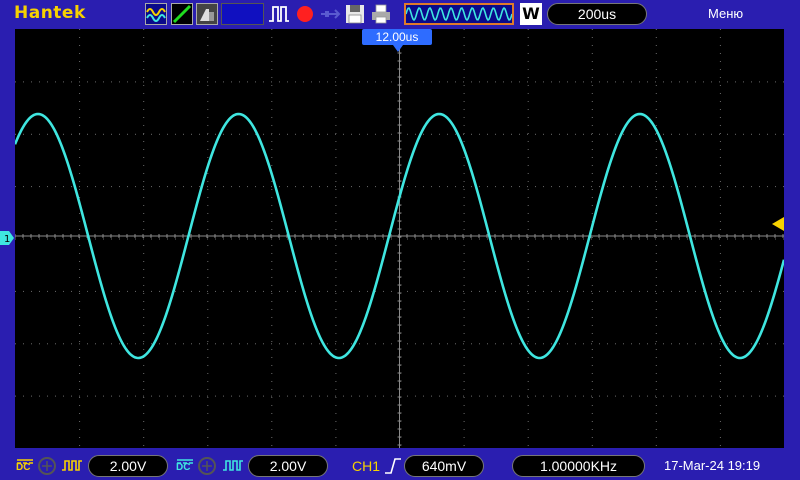 The height and width of the screenshot is (480, 800). What do you see at coordinates (128, 466) in the screenshot?
I see `ch1-volts-div: 2.00V` at bounding box center [128, 466].